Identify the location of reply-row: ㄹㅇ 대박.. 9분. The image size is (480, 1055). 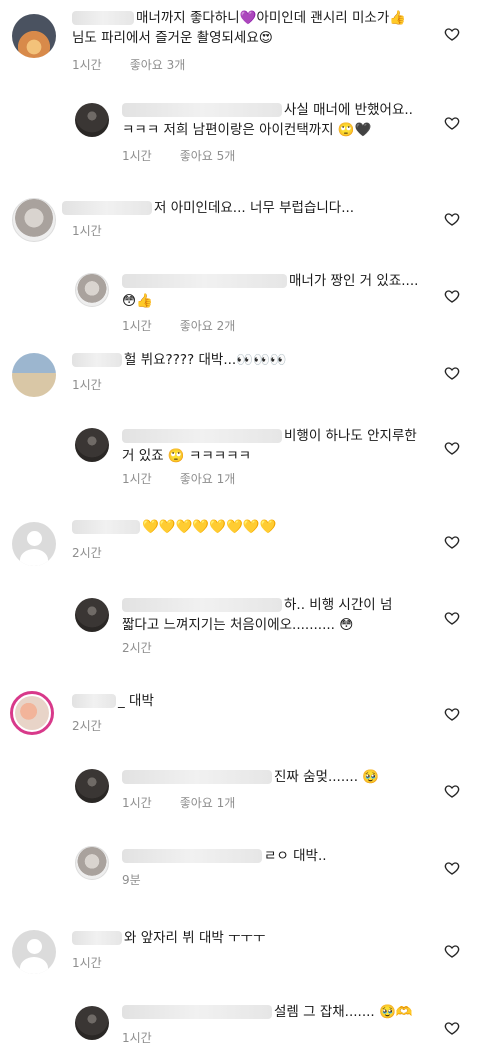
(240, 868).